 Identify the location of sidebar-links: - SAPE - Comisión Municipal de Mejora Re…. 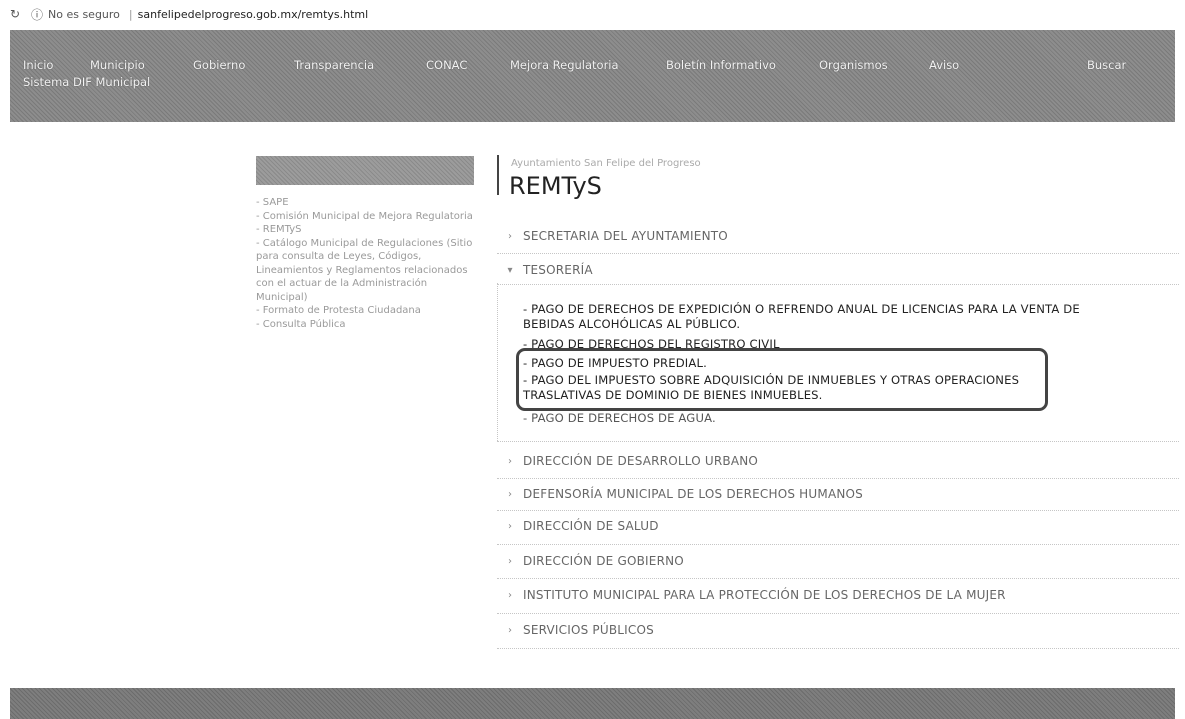
(367, 263).